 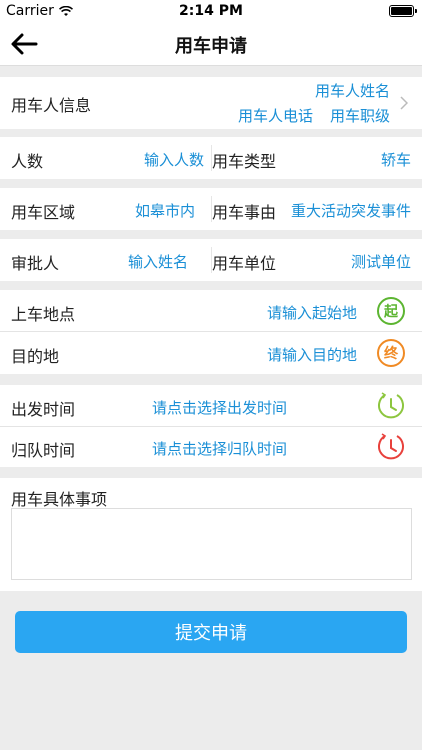 What do you see at coordinates (43, 409) in the screenshot?
I see `depart-time-label: 出发时间` at bounding box center [43, 409].